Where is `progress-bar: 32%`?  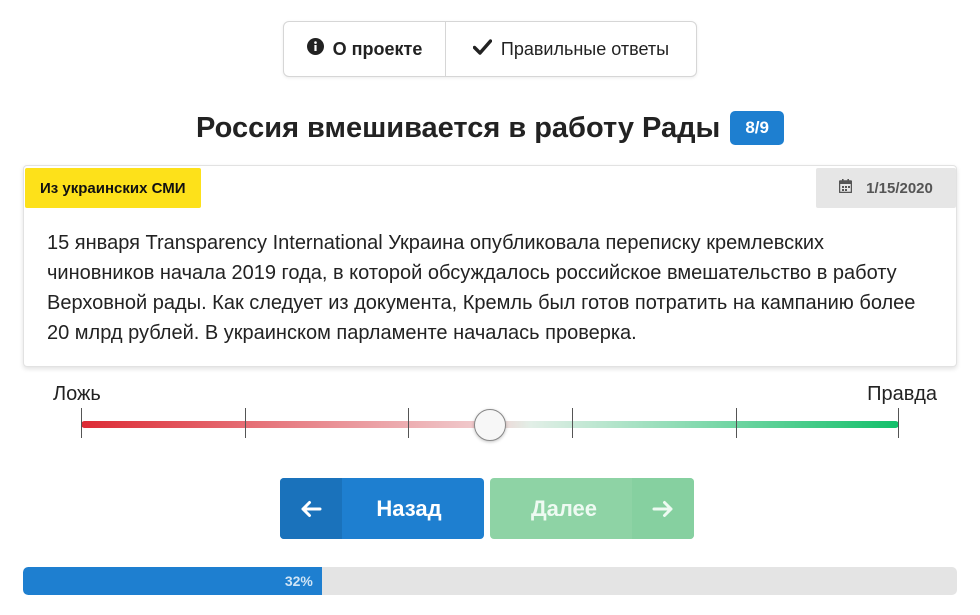 progress-bar: 32% is located at coordinates (490, 581).